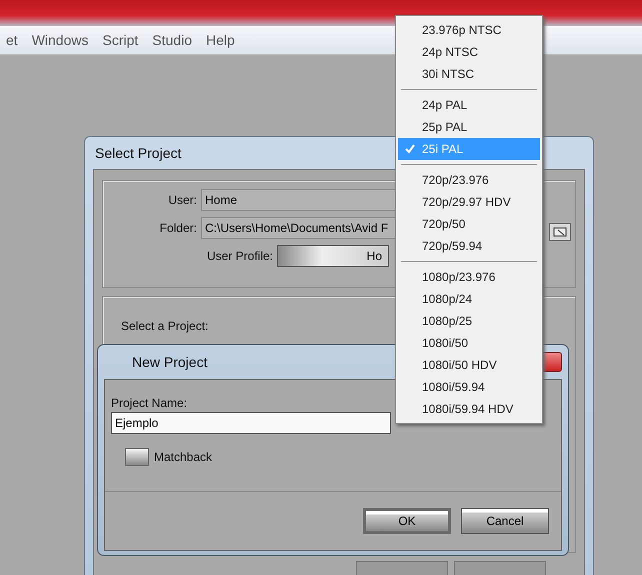 This screenshot has height=575, width=642. Describe the element at coordinates (138, 153) in the screenshot. I see `window-title: Select Project` at that location.